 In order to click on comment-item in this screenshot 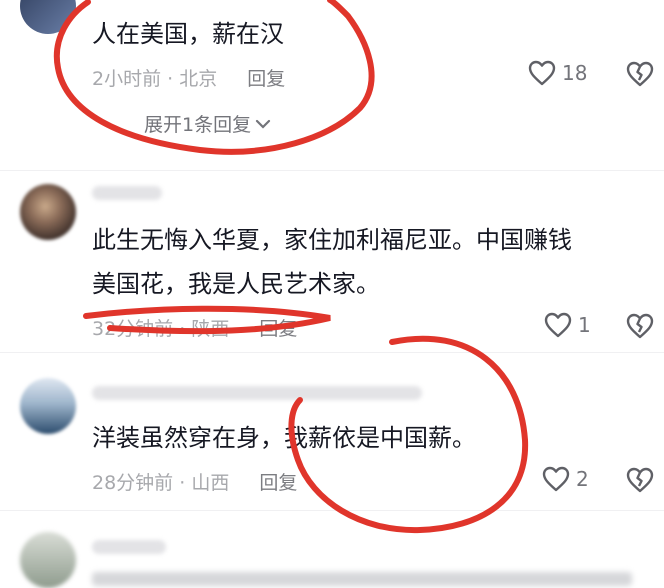, I will do `click(332, 551)`.